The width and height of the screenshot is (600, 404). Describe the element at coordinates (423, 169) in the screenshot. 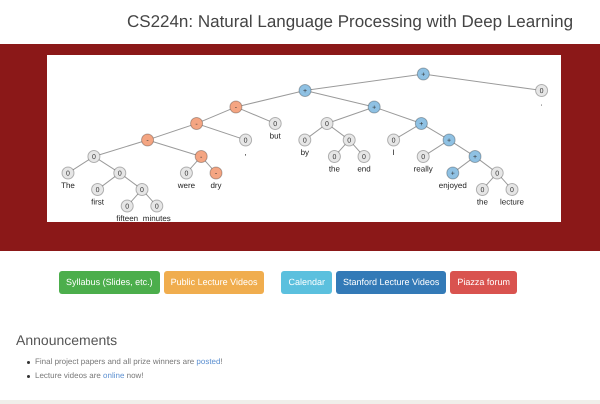

I see `word-label: really` at that location.